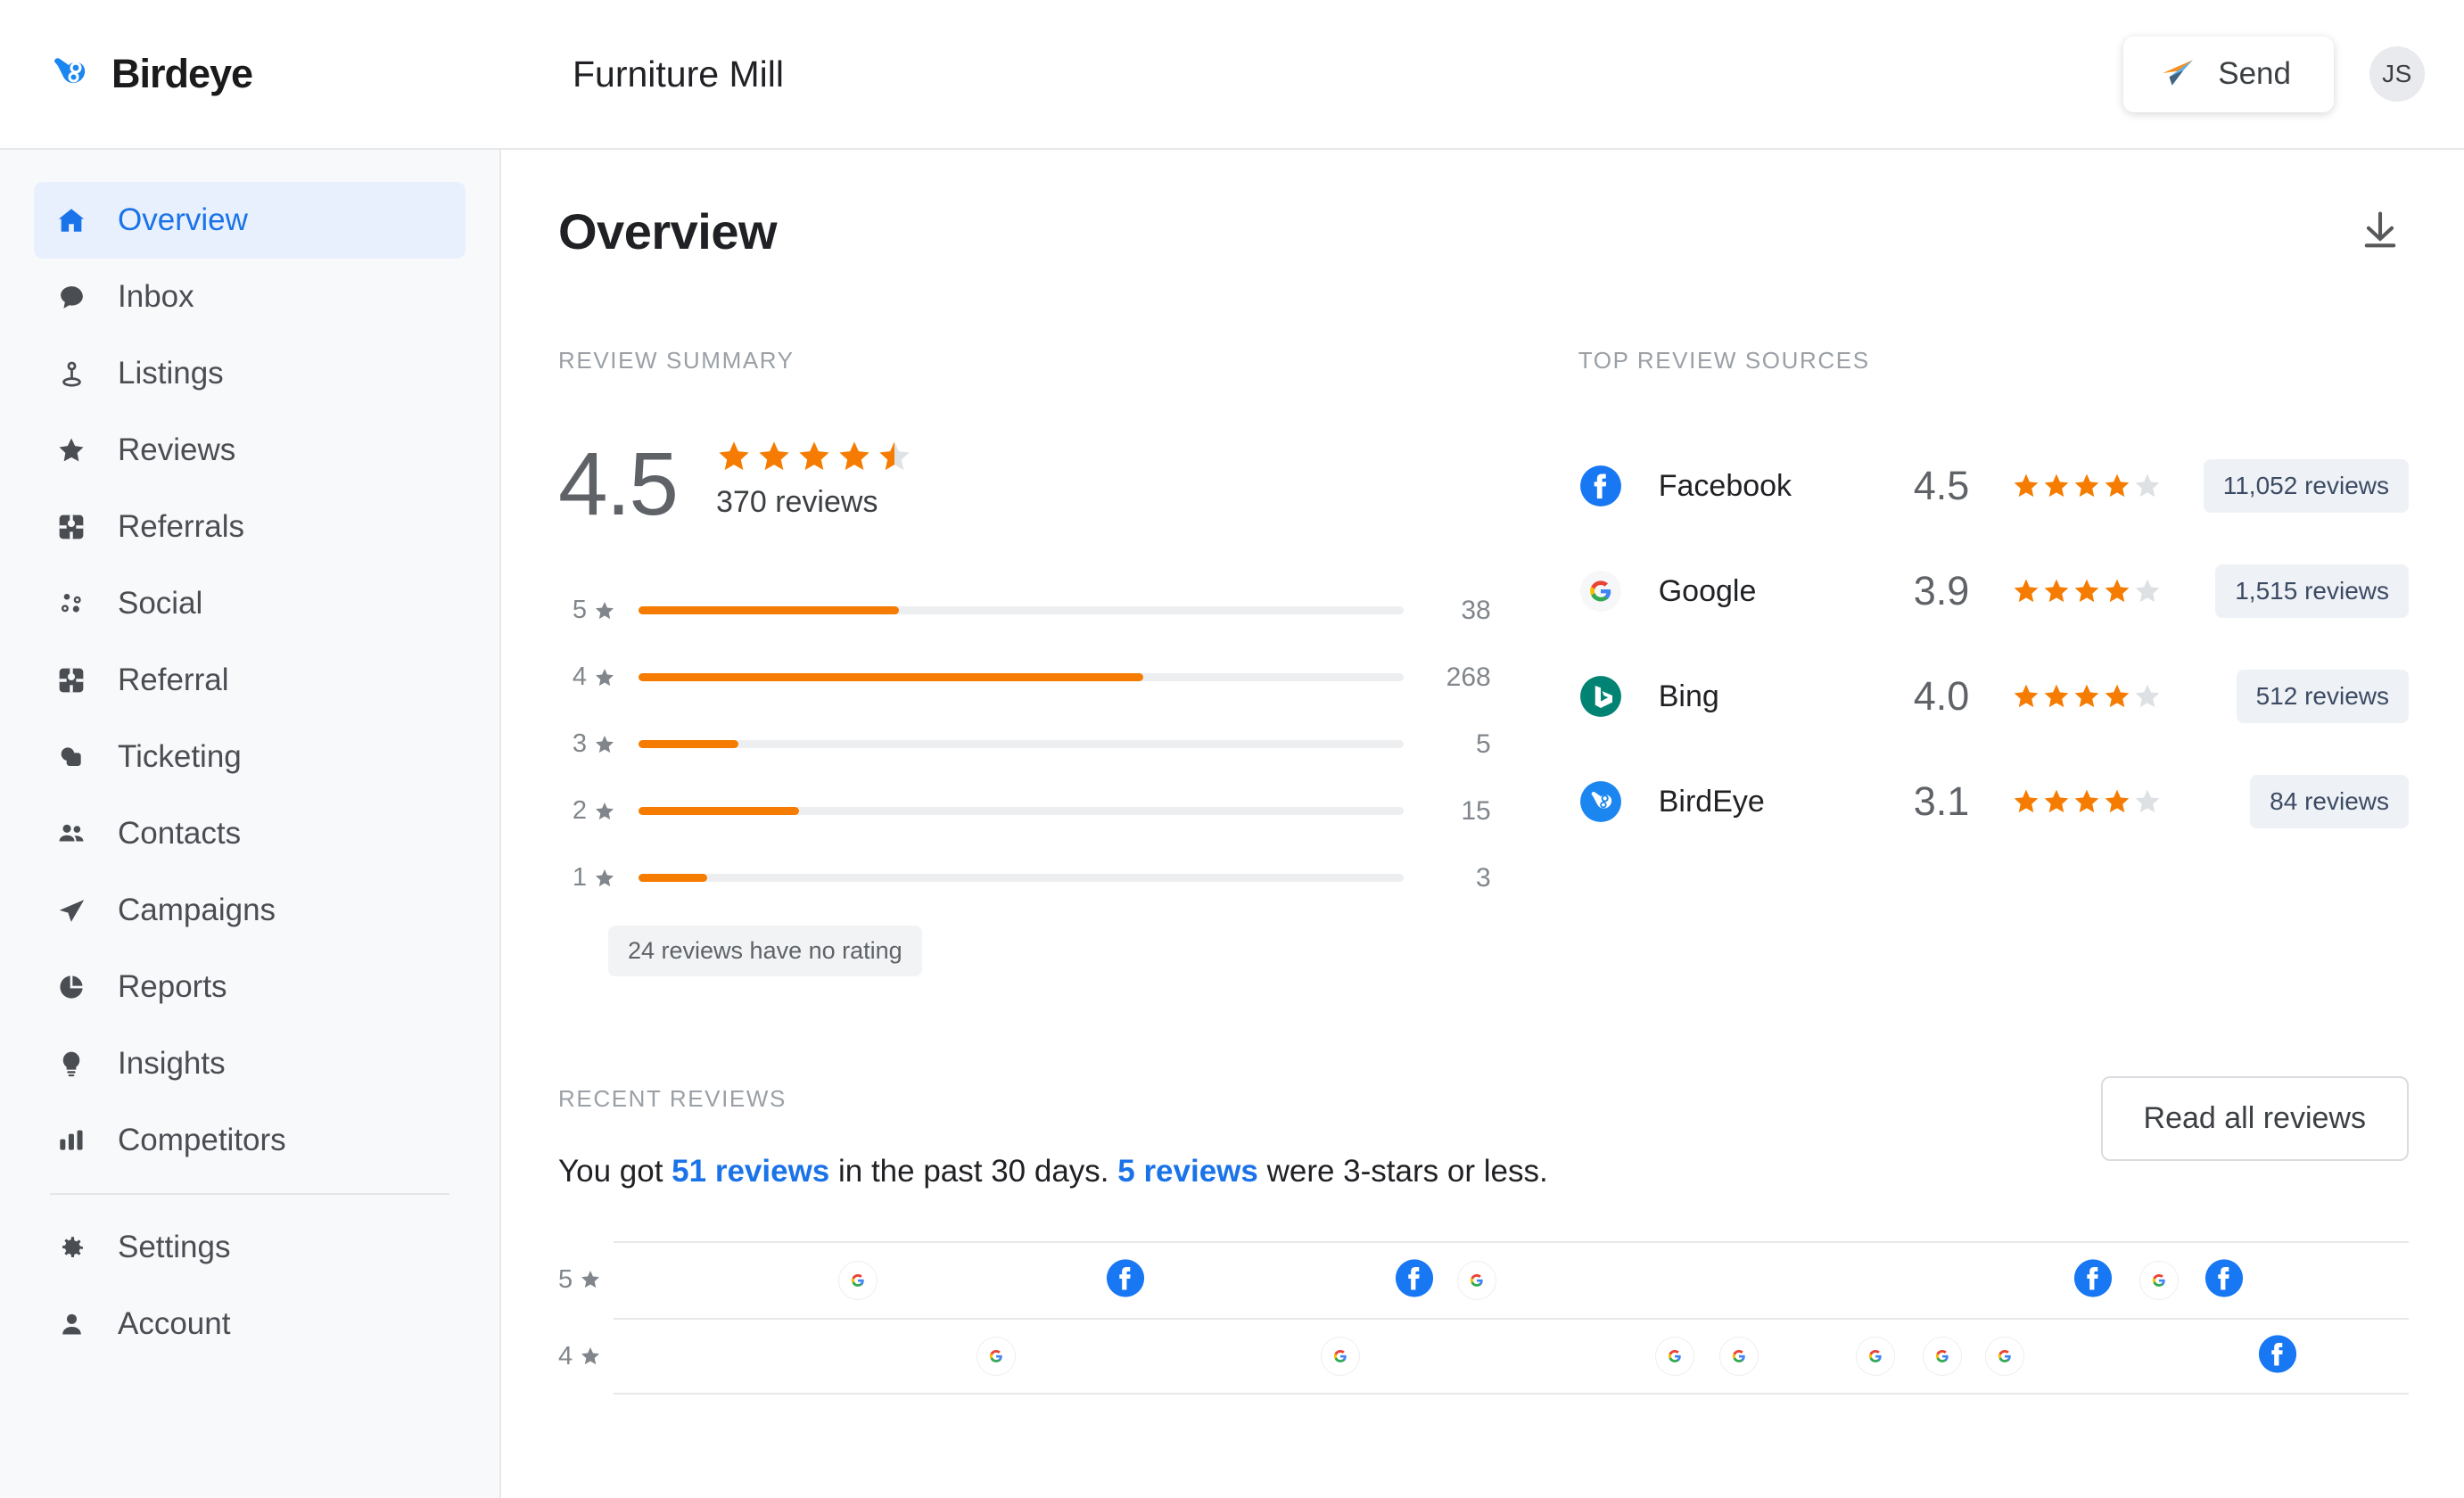 The width and height of the screenshot is (2464, 1498). What do you see at coordinates (1993, 696) in the screenshot?
I see `review-source-row: Bing 4.0 512 reviews` at bounding box center [1993, 696].